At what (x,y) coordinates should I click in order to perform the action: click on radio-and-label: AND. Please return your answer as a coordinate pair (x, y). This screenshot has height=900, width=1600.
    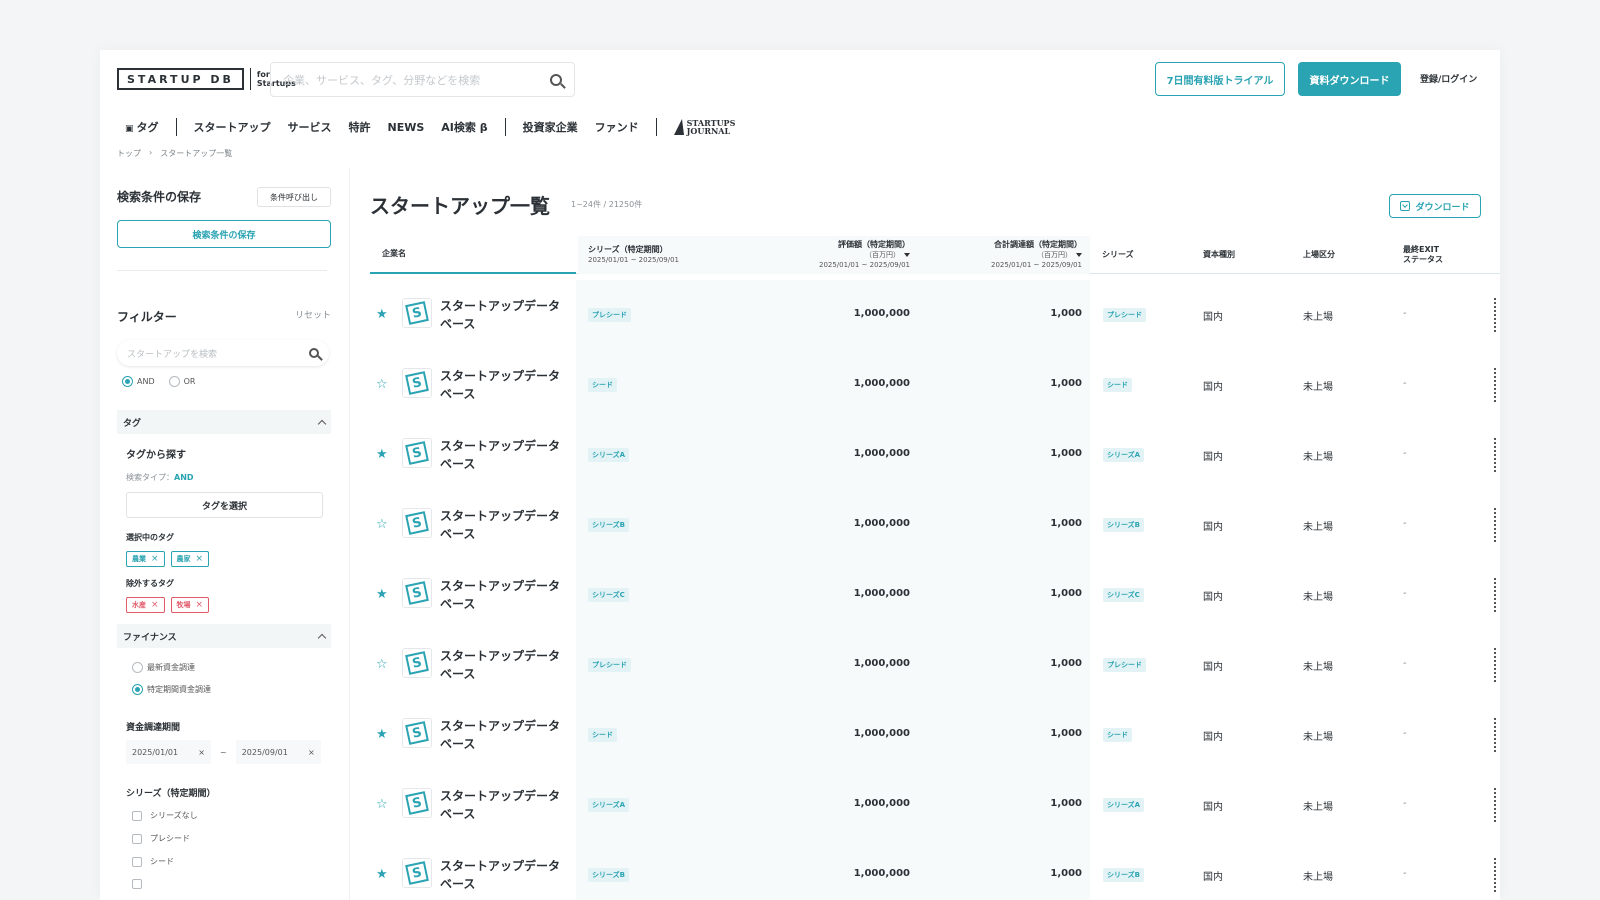
    Looking at the image, I should click on (146, 381).